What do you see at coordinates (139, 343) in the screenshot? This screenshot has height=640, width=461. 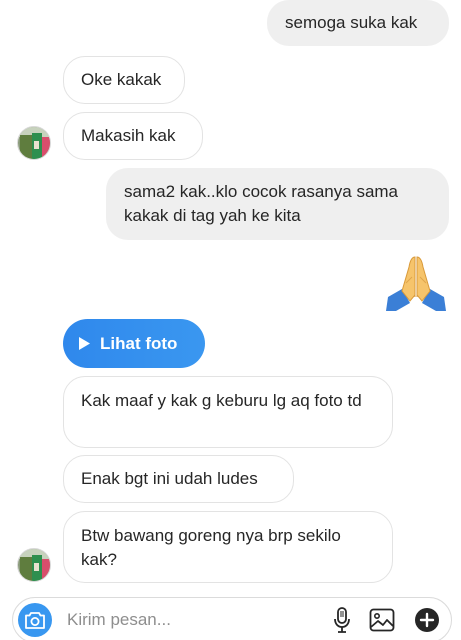 I see `view-photo-label: Lihat foto` at bounding box center [139, 343].